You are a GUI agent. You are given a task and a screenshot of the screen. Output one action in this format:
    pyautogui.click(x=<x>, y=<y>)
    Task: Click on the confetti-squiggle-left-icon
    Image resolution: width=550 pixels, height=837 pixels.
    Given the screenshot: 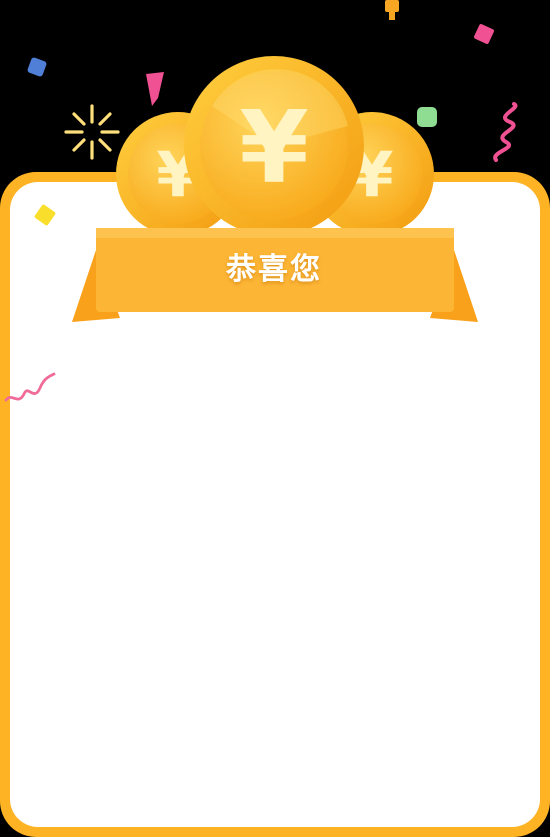 What is the action you would take?
    pyautogui.click(x=30, y=387)
    